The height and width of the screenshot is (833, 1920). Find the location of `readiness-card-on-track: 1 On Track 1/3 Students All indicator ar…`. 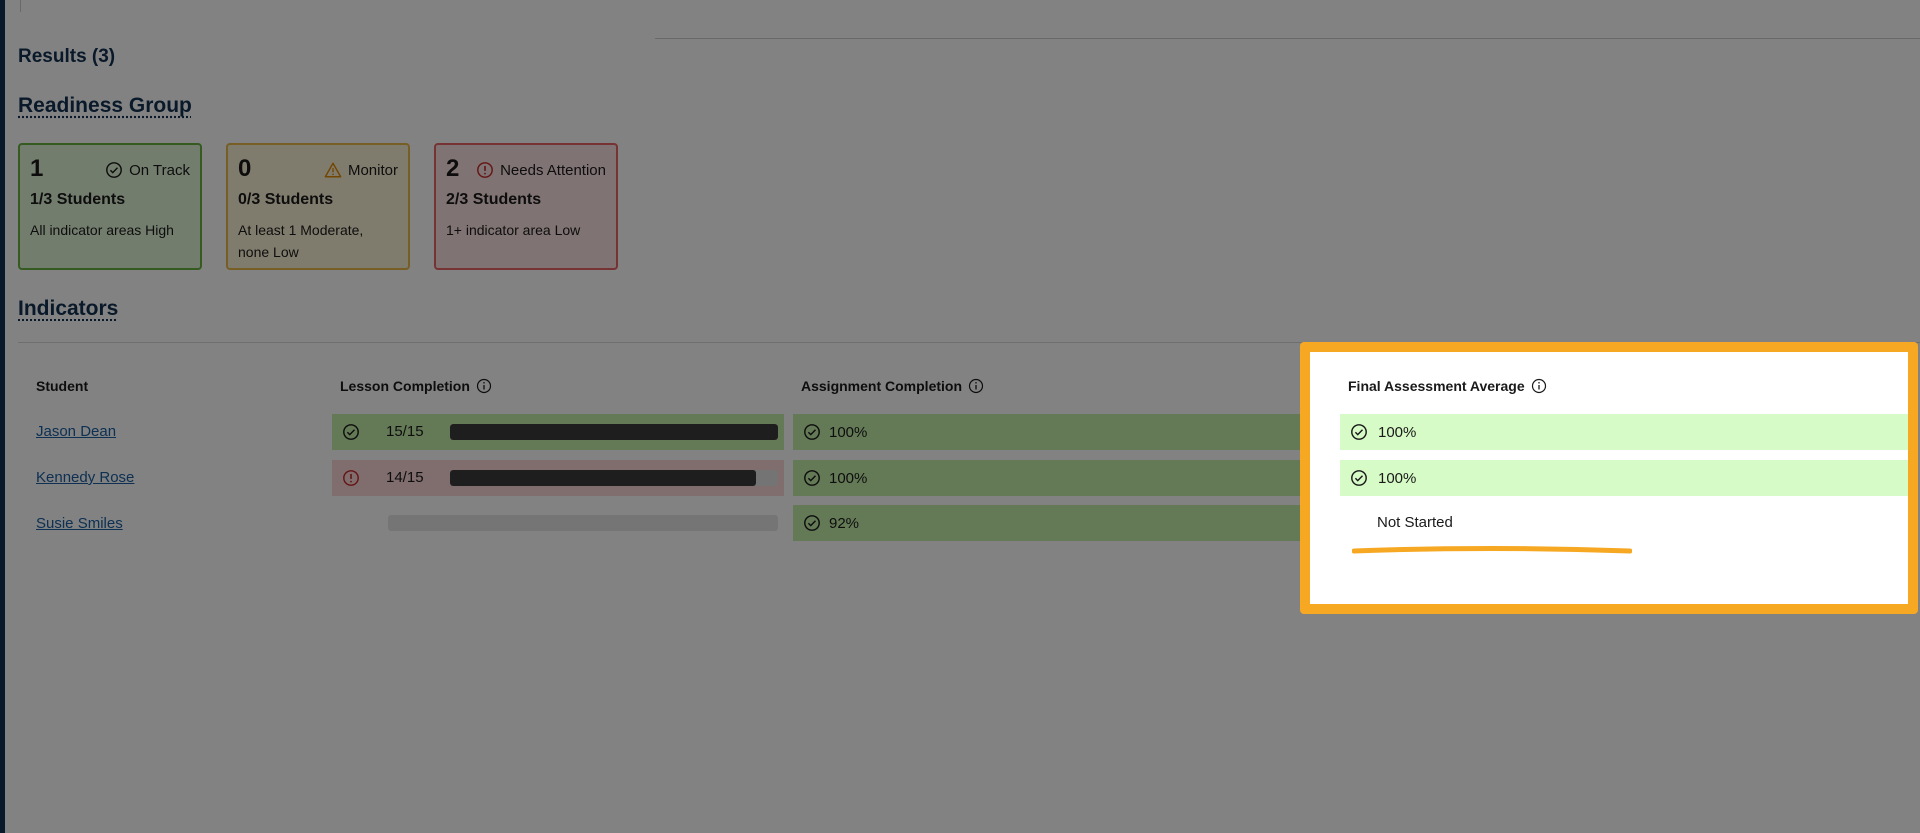

readiness-card-on-track: 1 On Track 1/3 Students All indicator ar… is located at coordinates (110, 206).